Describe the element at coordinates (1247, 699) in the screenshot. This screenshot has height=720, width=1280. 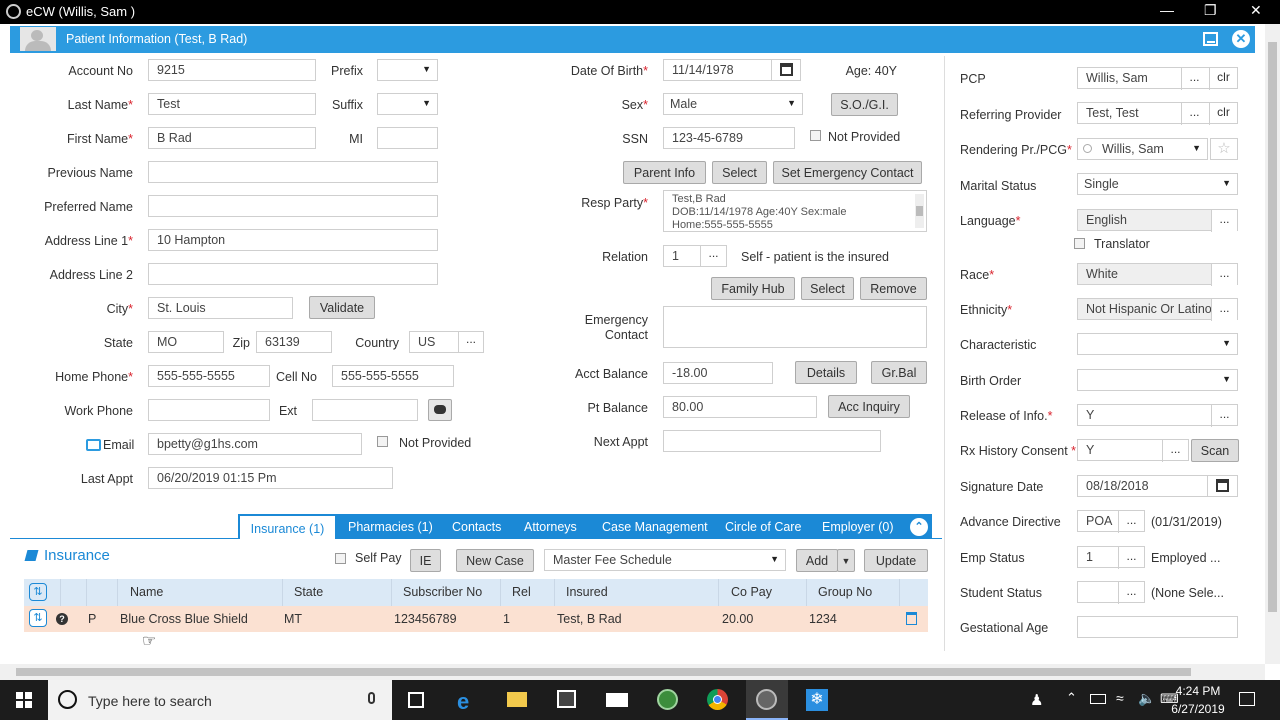
I see `action-center-icon` at that location.